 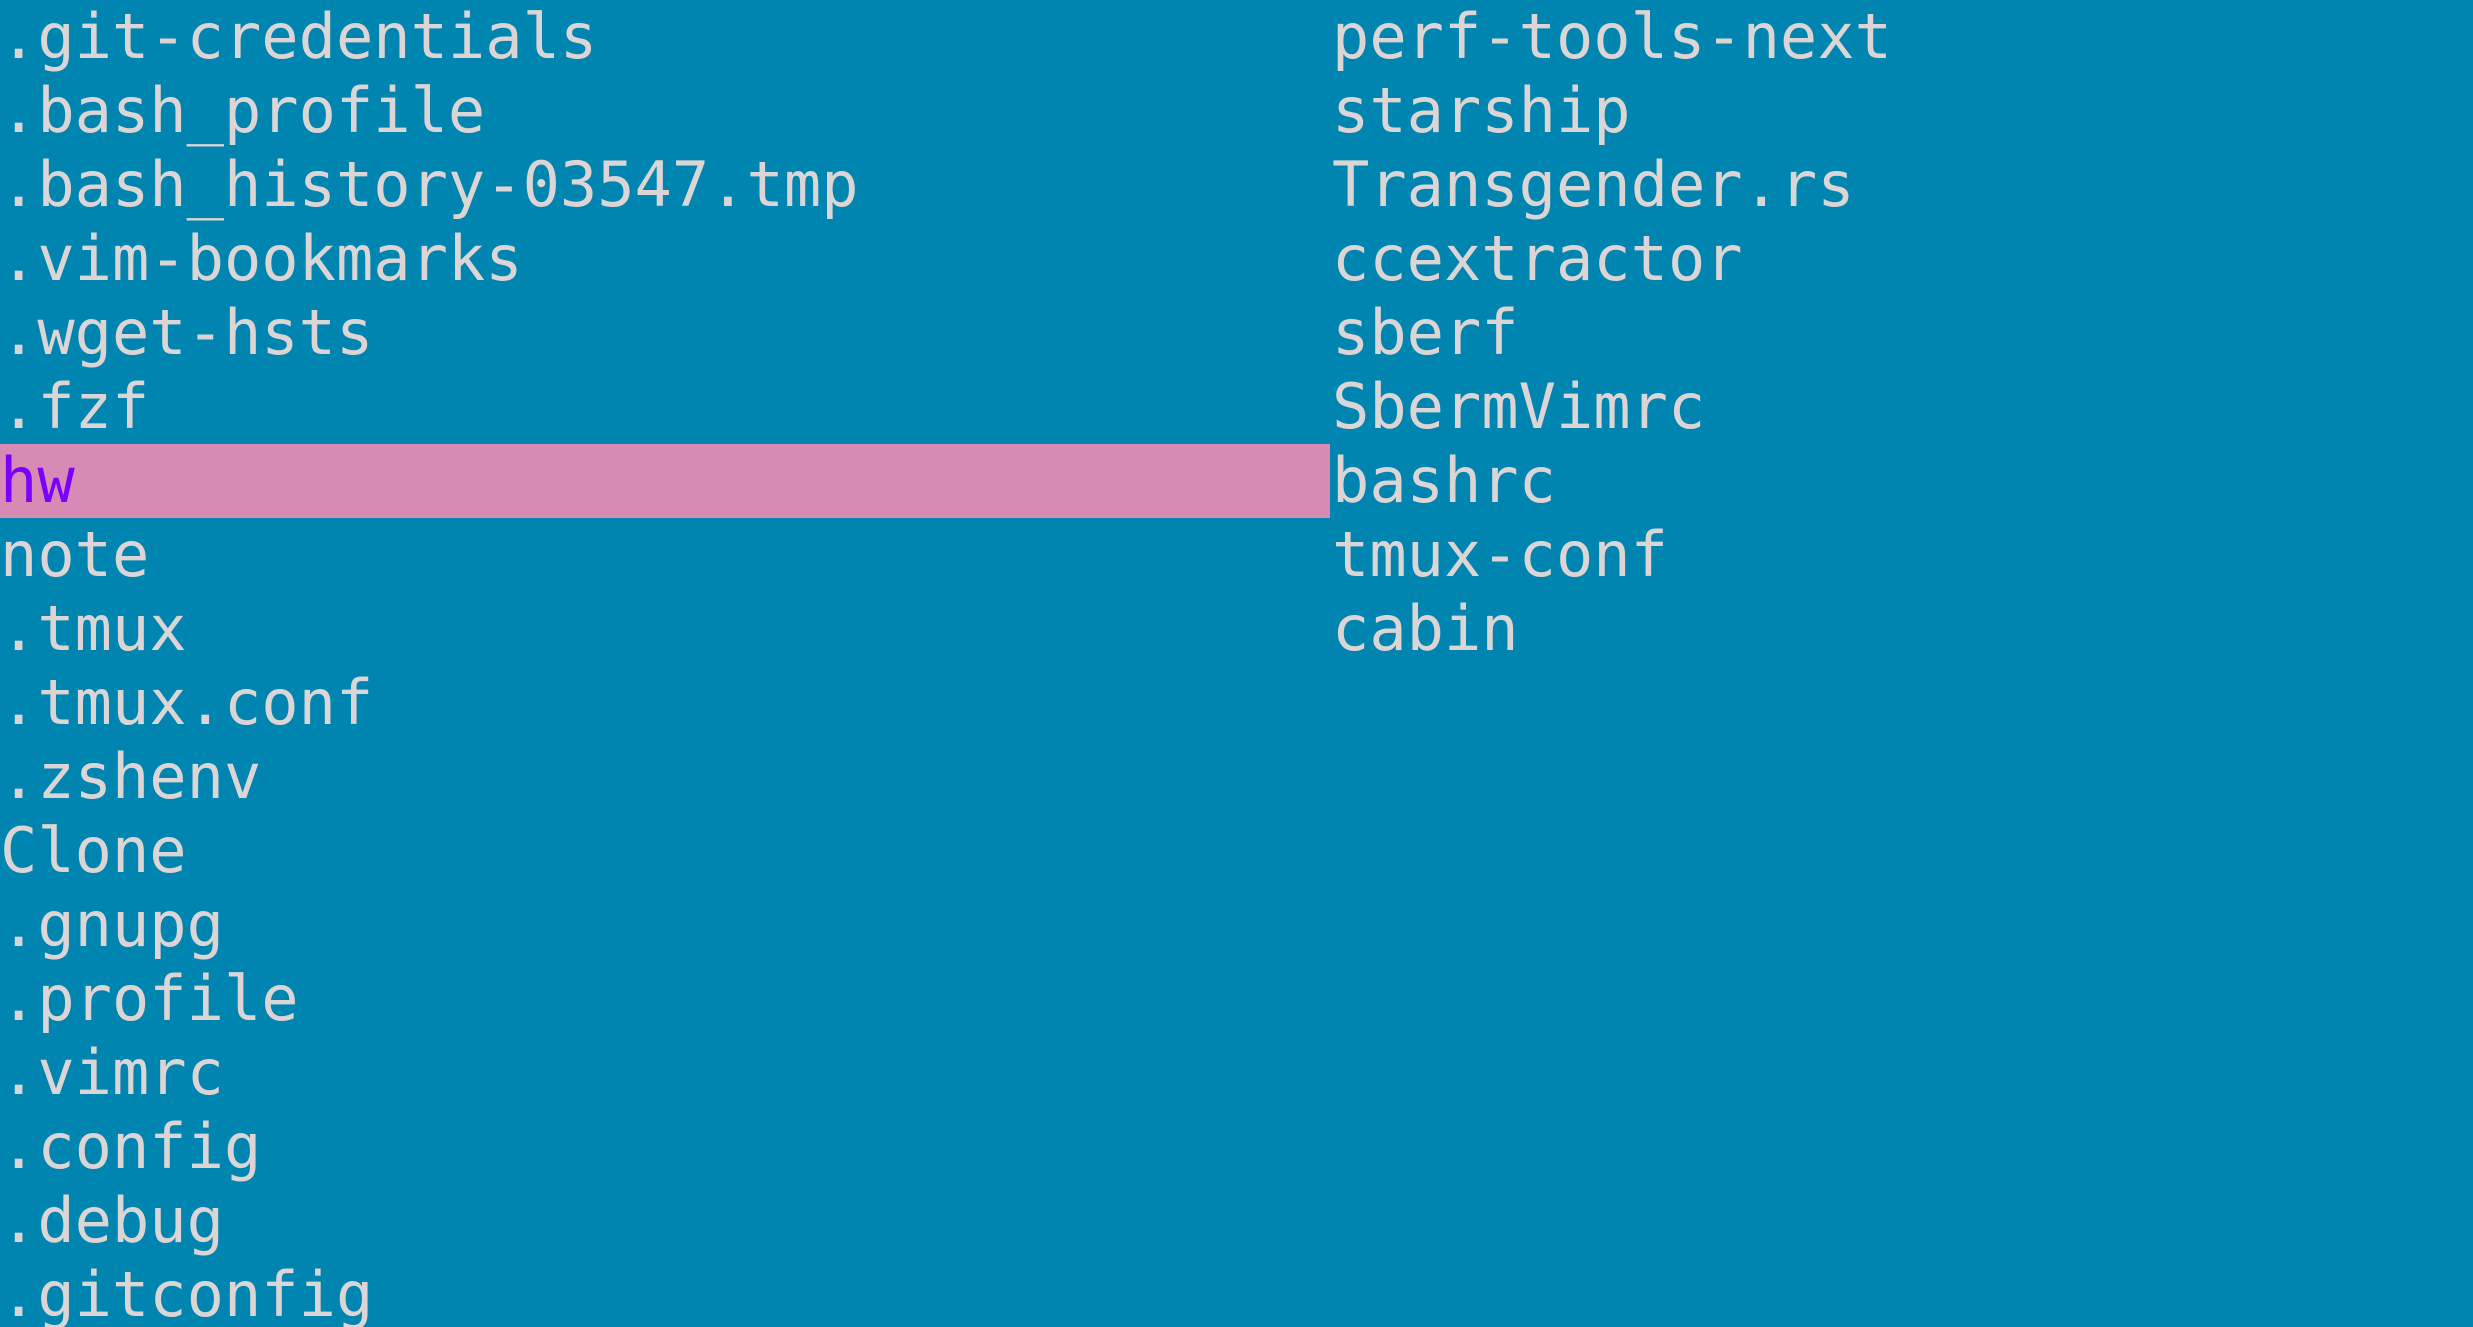 I want to click on list-item: .profile, so click(x=665, y=999).